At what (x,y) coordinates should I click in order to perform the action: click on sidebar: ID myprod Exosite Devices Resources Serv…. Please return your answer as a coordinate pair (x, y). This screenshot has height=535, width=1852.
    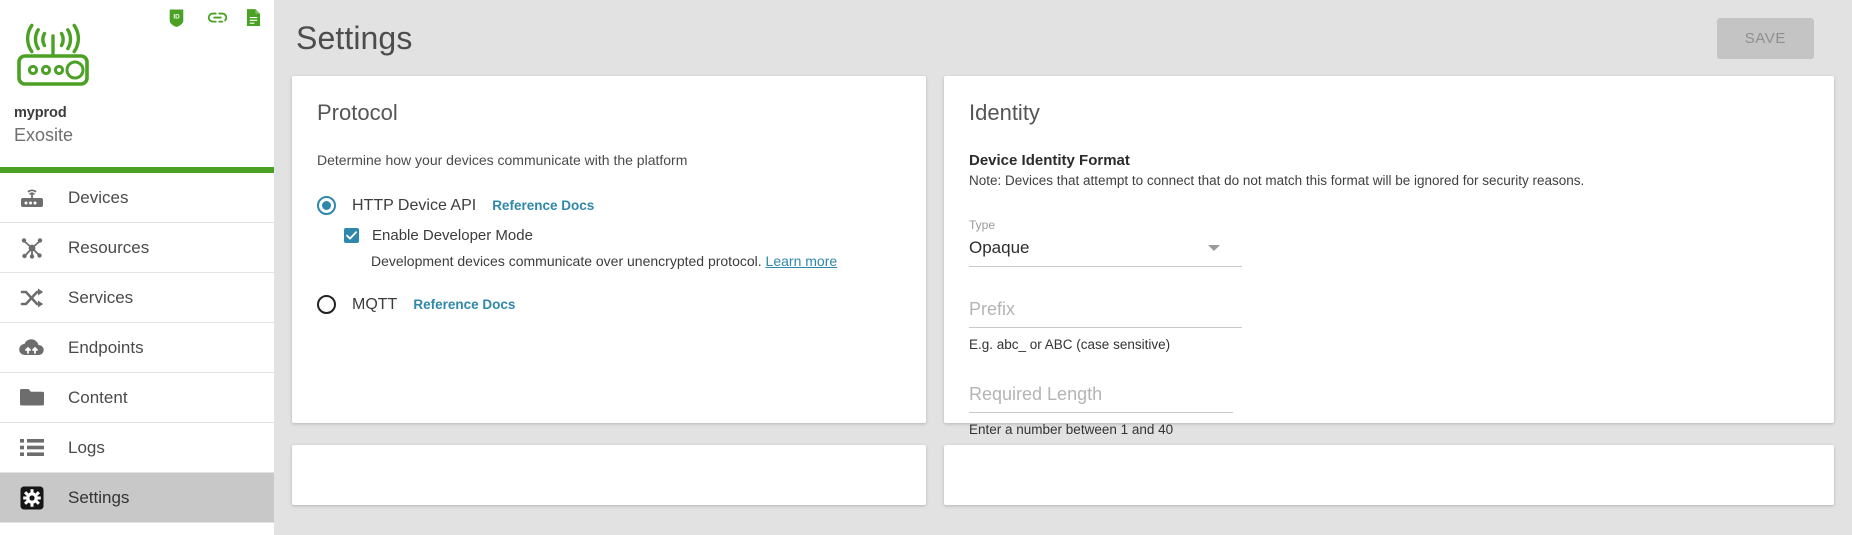
    Looking at the image, I should click on (137, 267).